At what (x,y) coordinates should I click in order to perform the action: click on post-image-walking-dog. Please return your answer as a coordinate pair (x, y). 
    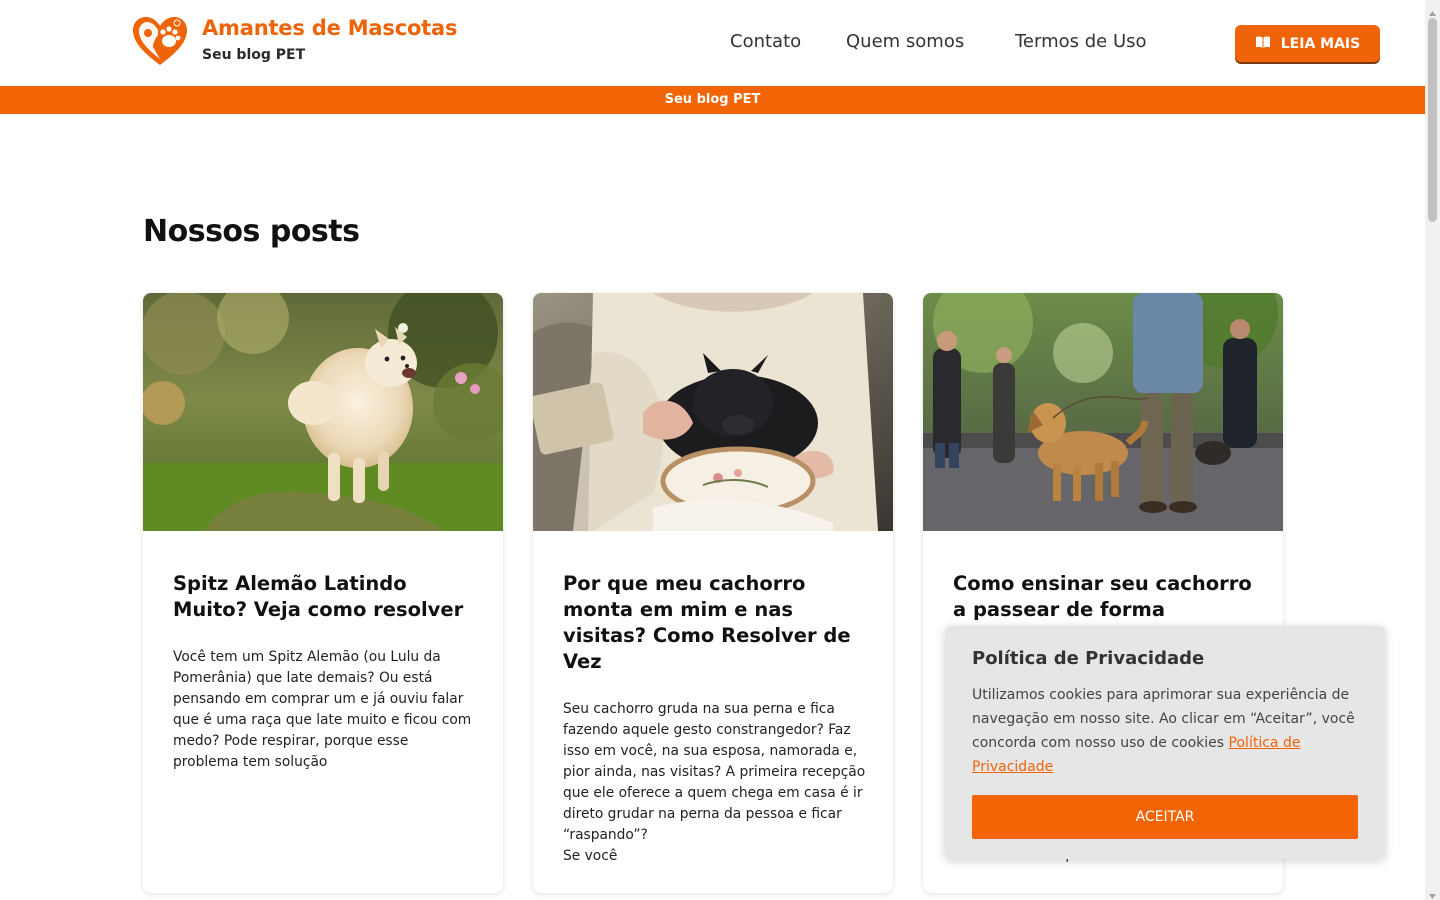
    Looking at the image, I should click on (1103, 412).